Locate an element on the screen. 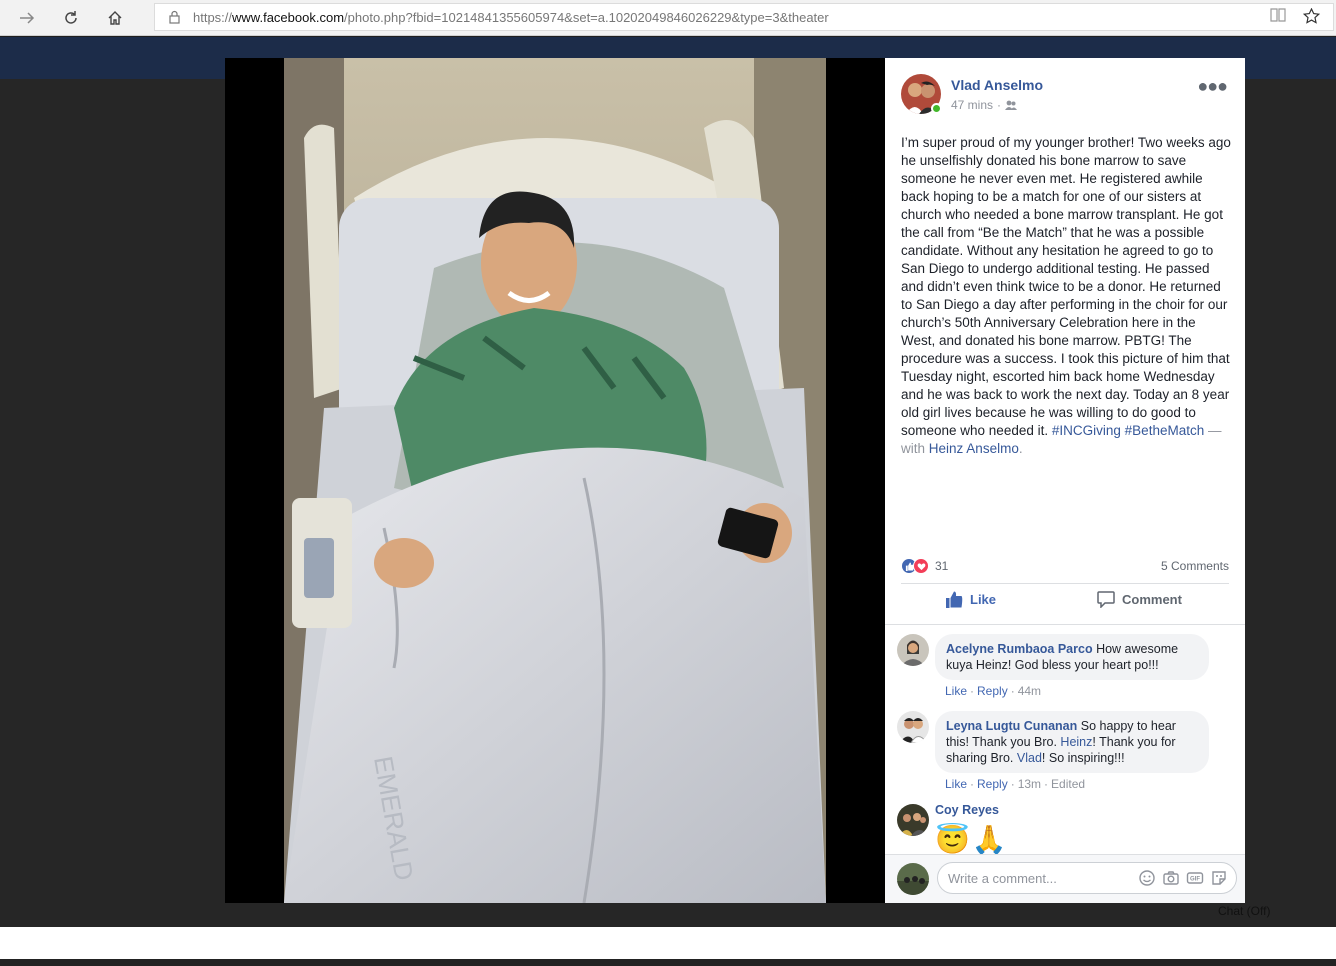  post-time: 47 mins is located at coordinates (972, 105).